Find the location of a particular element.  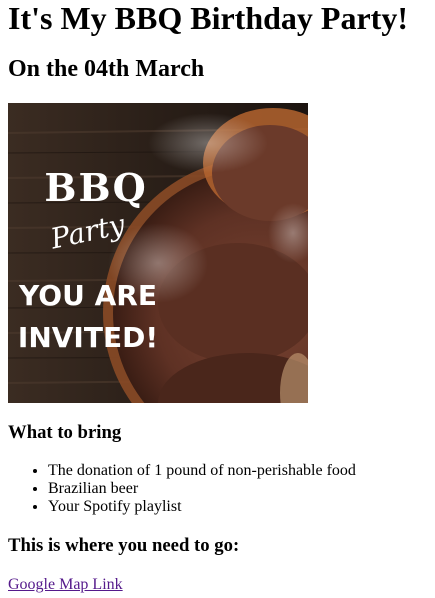

invite-bbq-text: BBQ is located at coordinates (95, 187).